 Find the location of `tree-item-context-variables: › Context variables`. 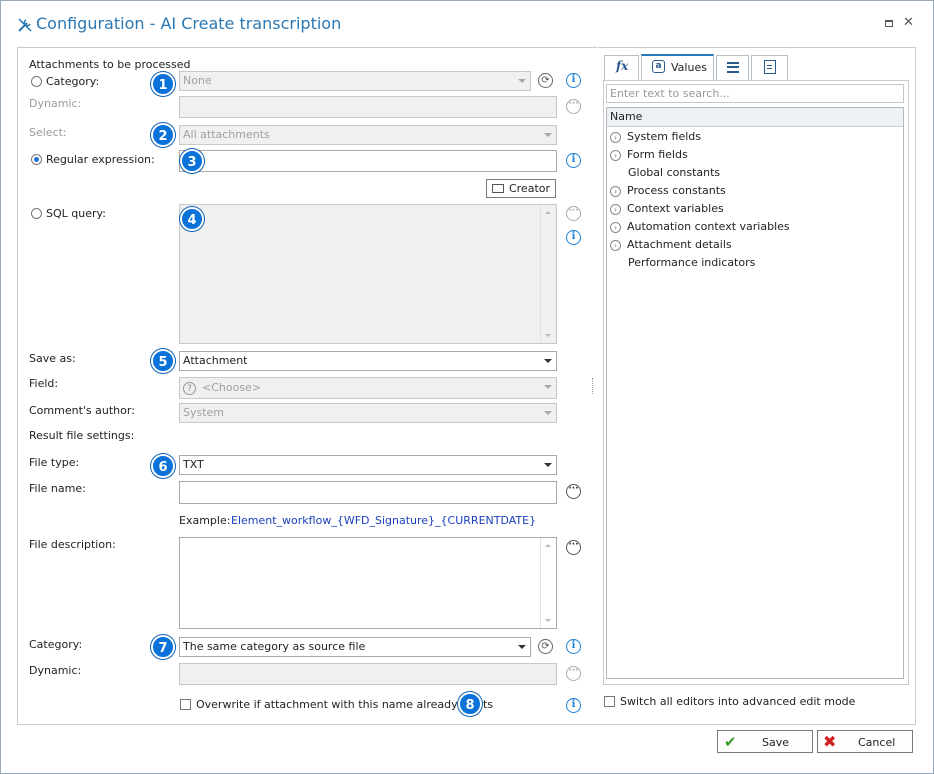

tree-item-context-variables: › Context variables is located at coordinates (667, 209).